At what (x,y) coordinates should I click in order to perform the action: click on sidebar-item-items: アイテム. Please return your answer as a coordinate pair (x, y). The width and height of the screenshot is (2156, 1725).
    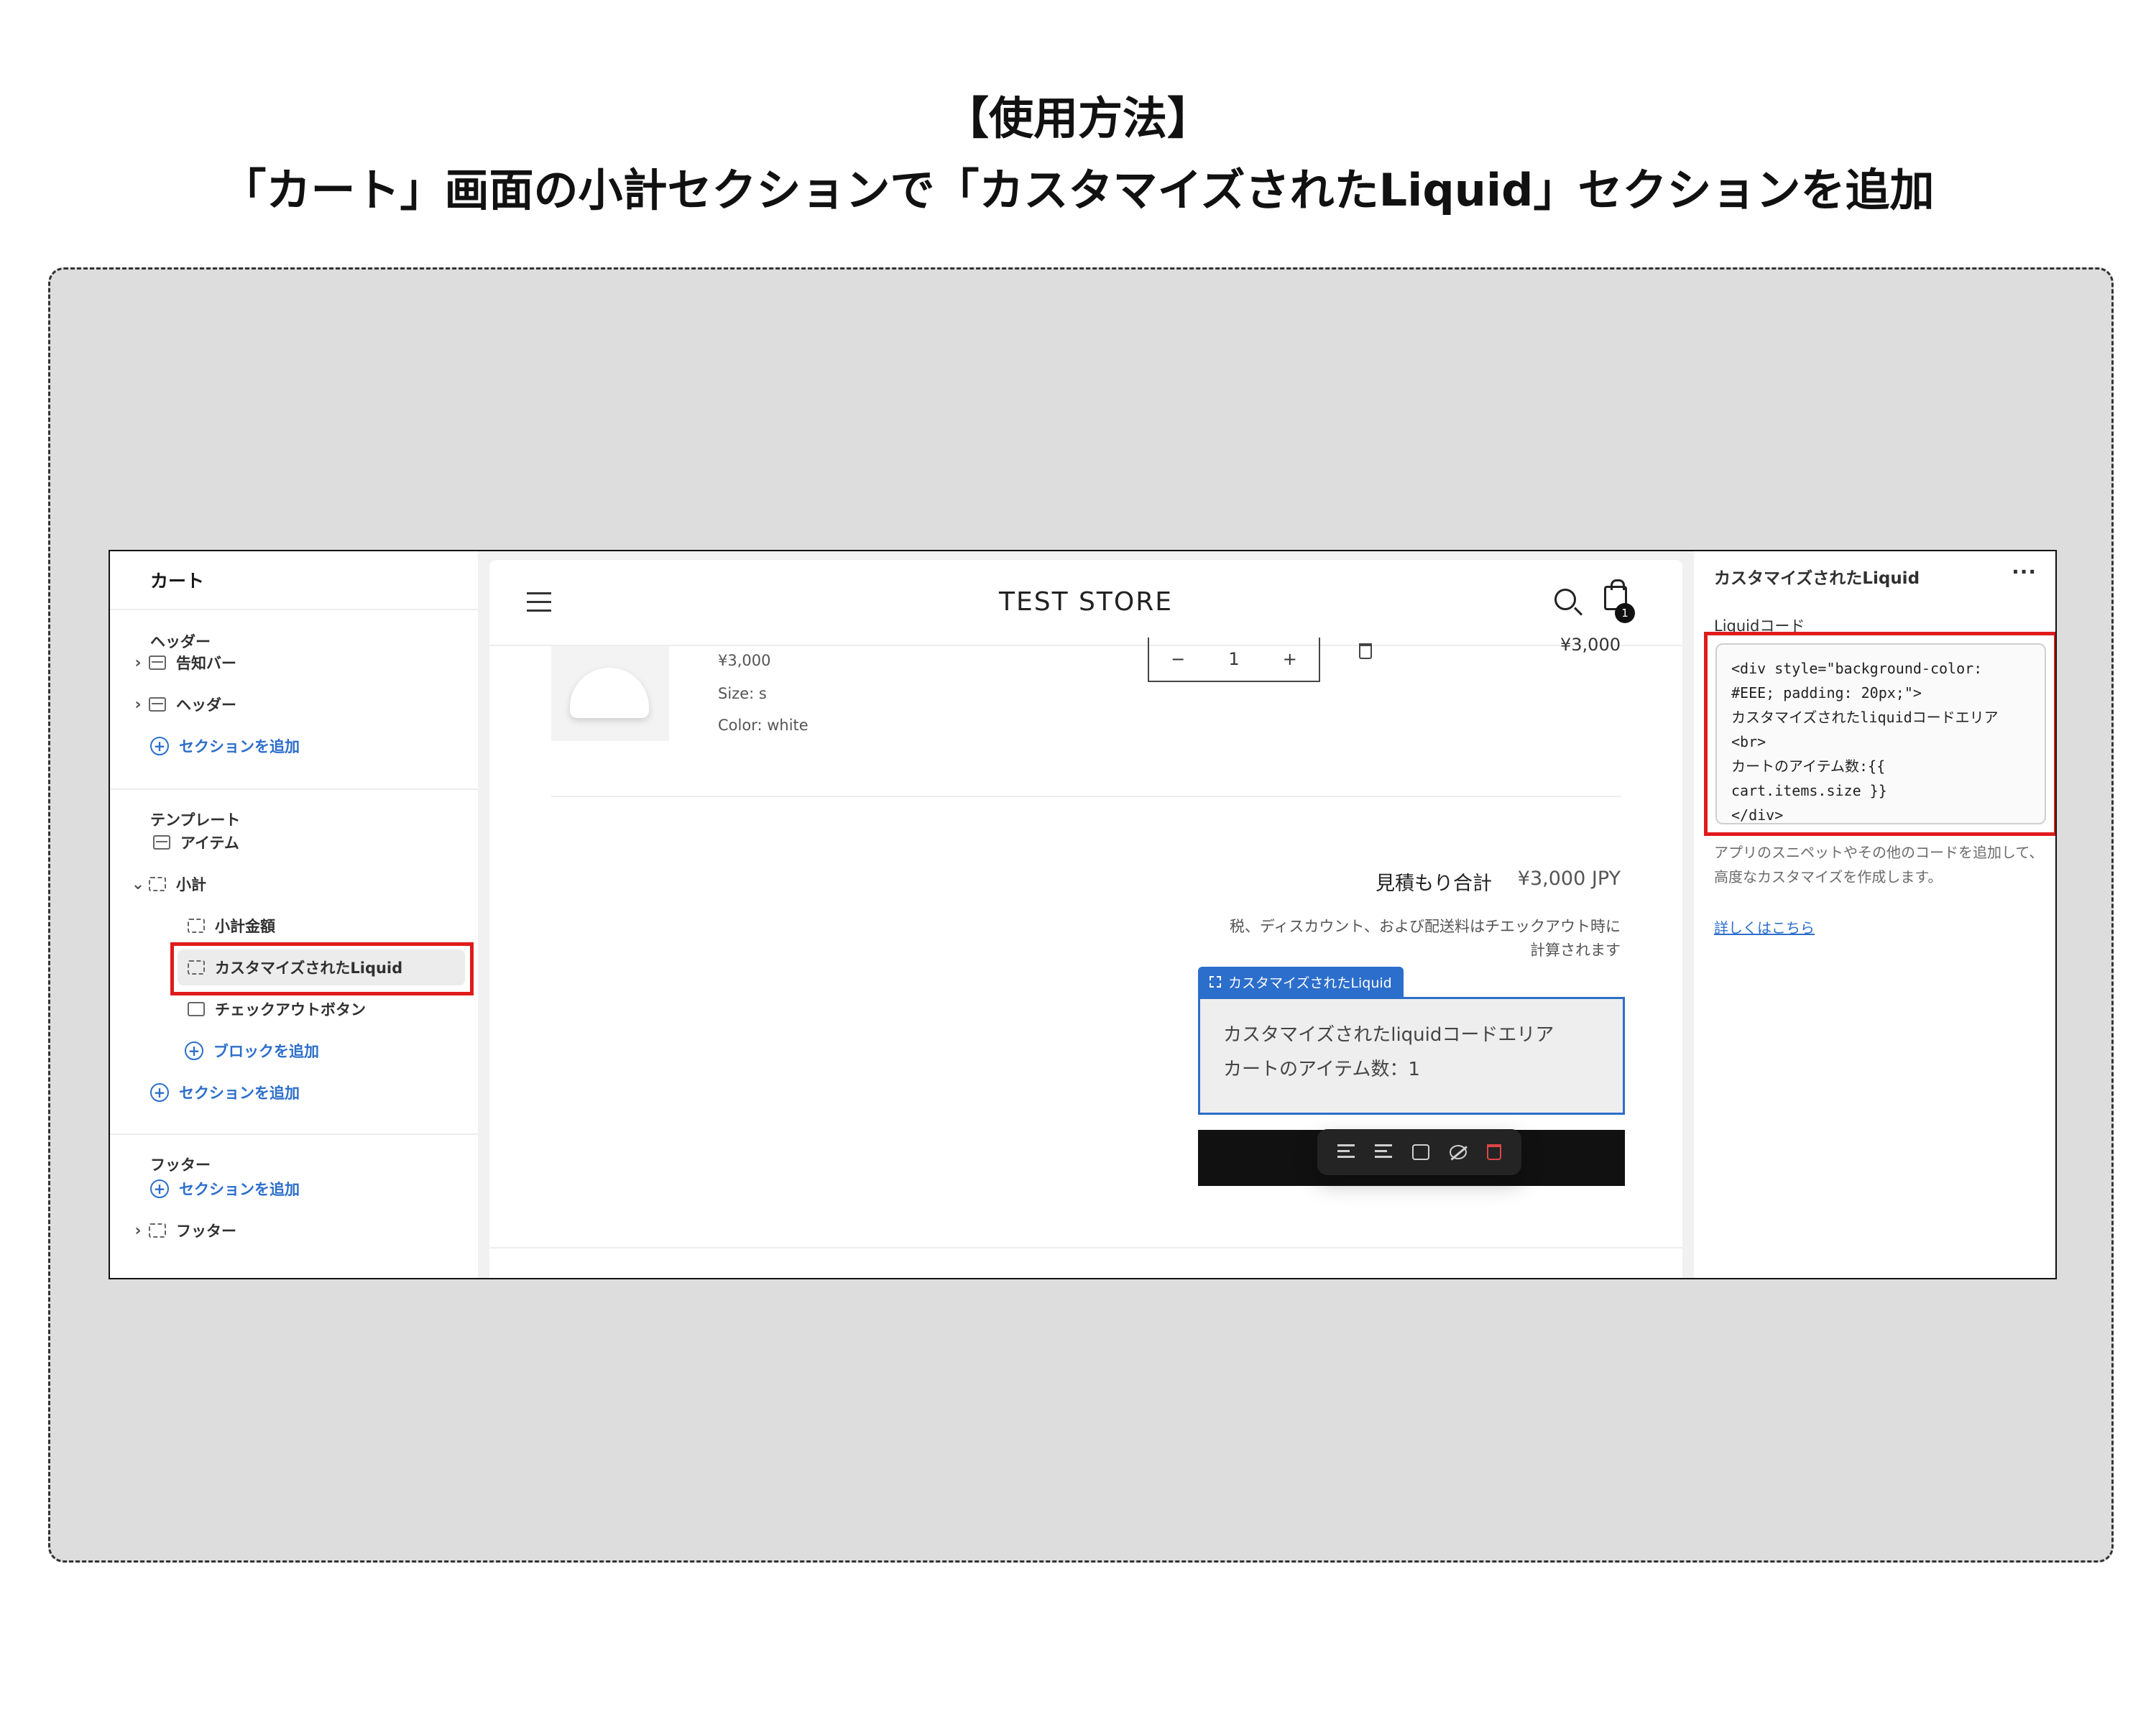
    Looking at the image, I should click on (194, 842).